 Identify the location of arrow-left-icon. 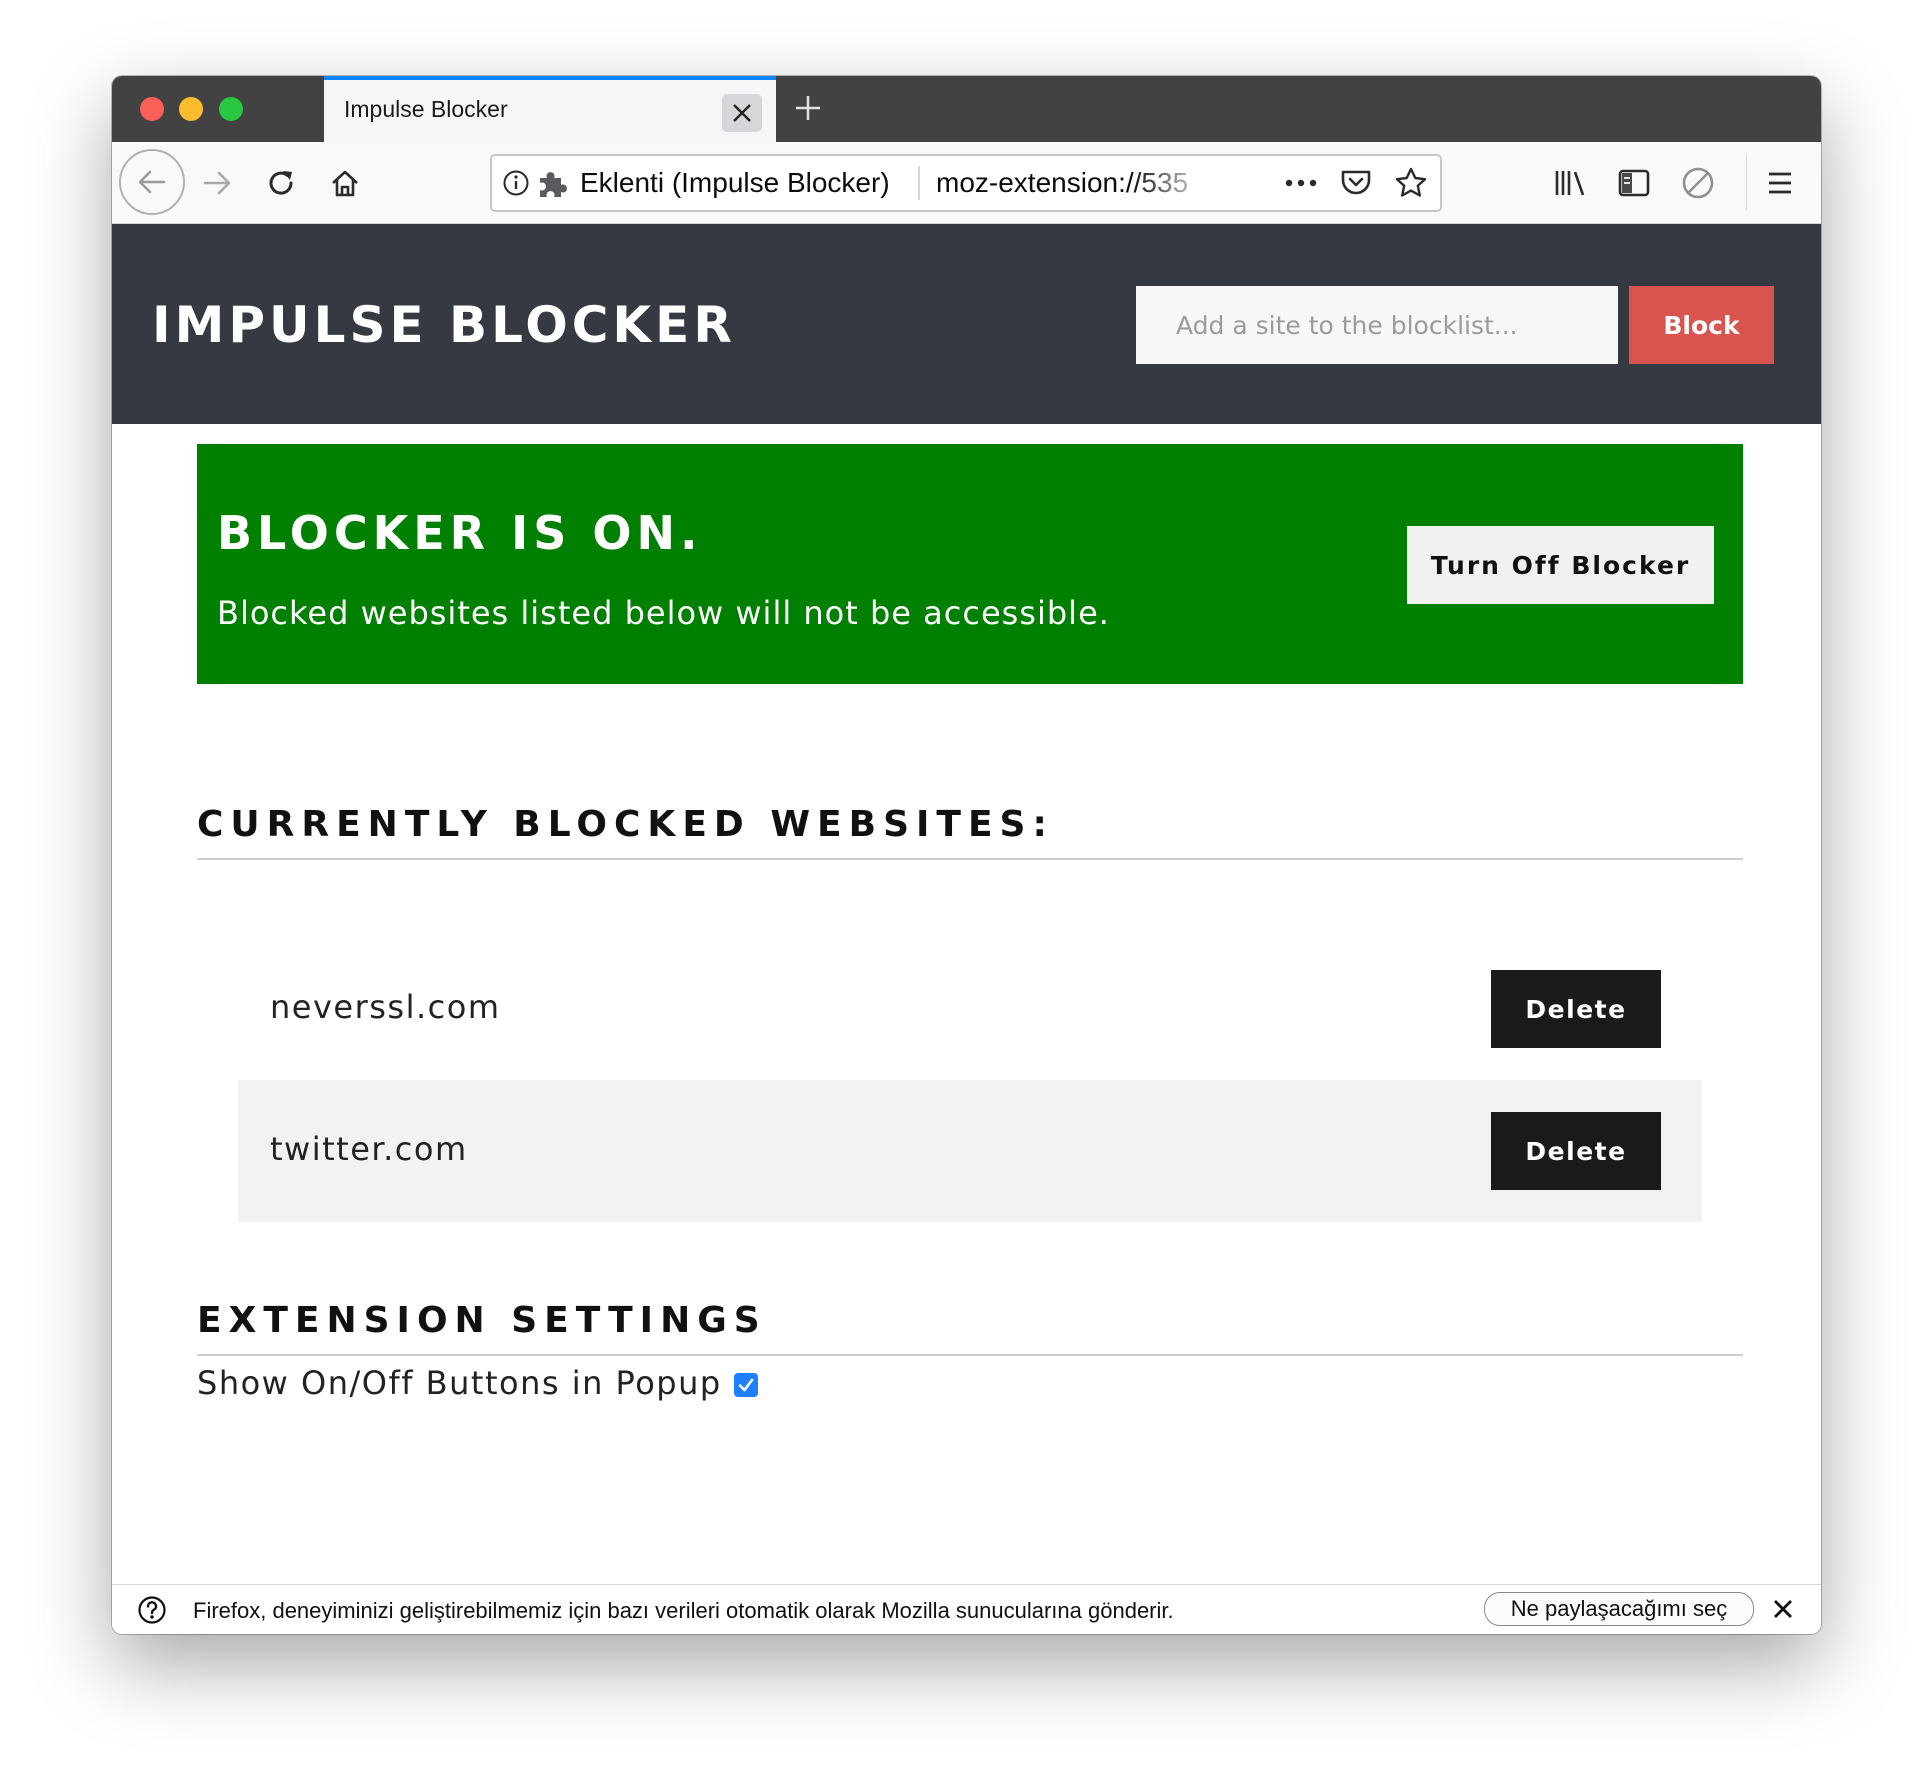
(152, 182).